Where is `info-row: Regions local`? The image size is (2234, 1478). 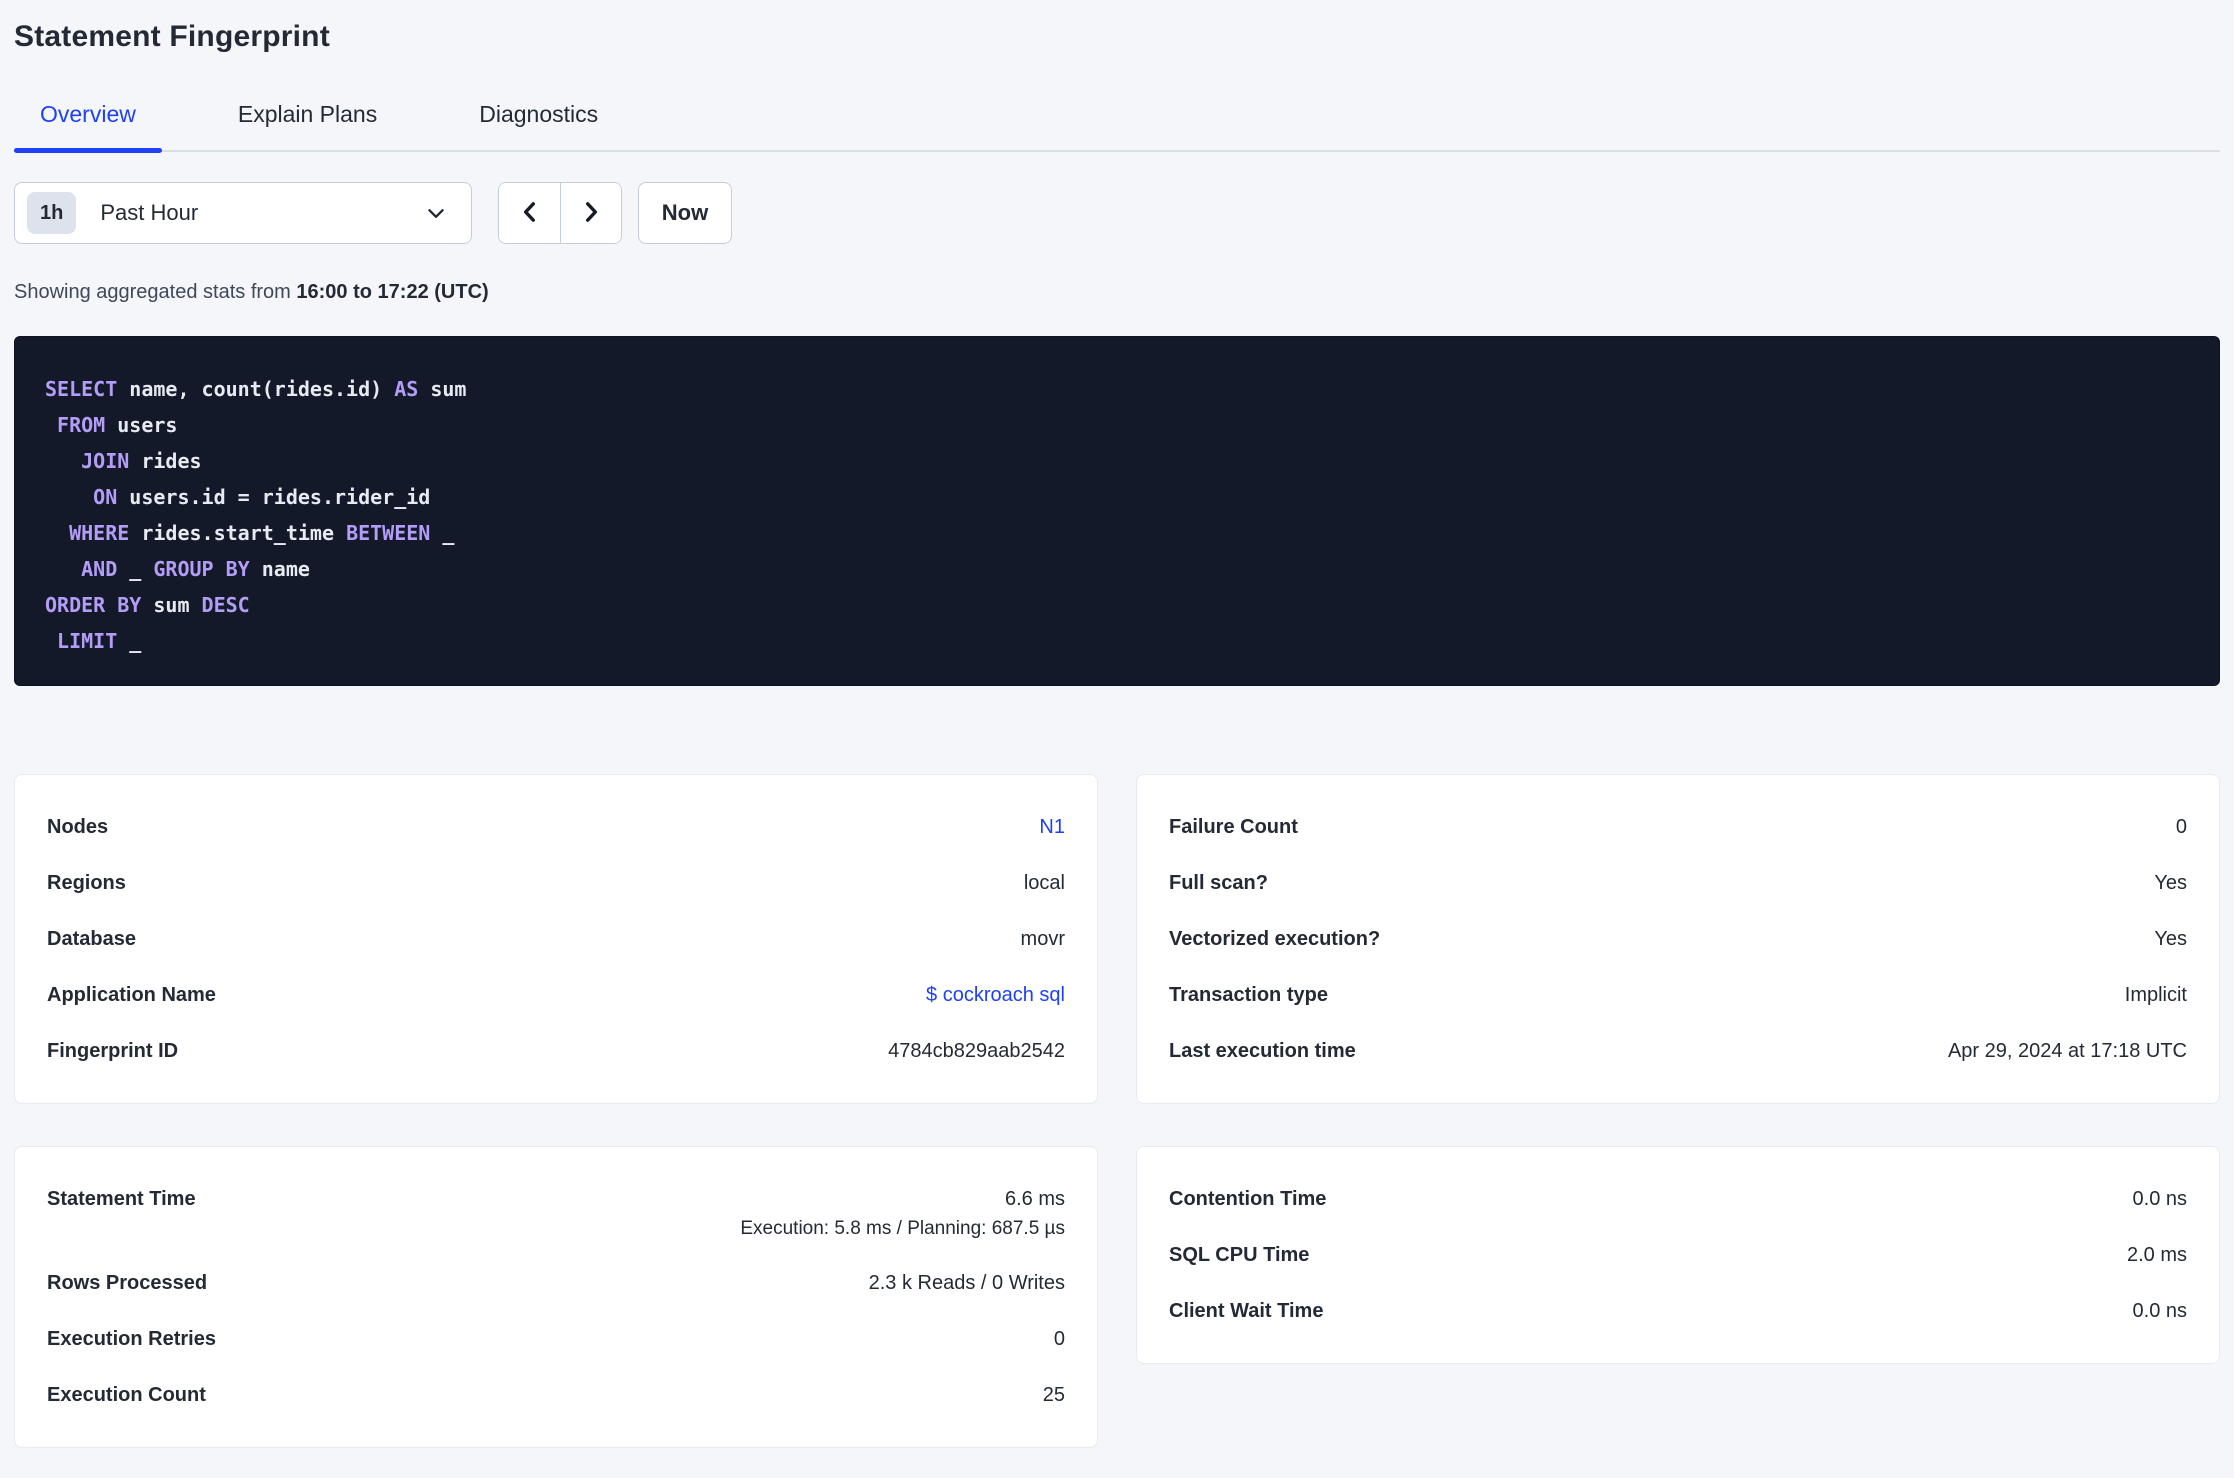
info-row: Regions local is located at coordinates (556, 883).